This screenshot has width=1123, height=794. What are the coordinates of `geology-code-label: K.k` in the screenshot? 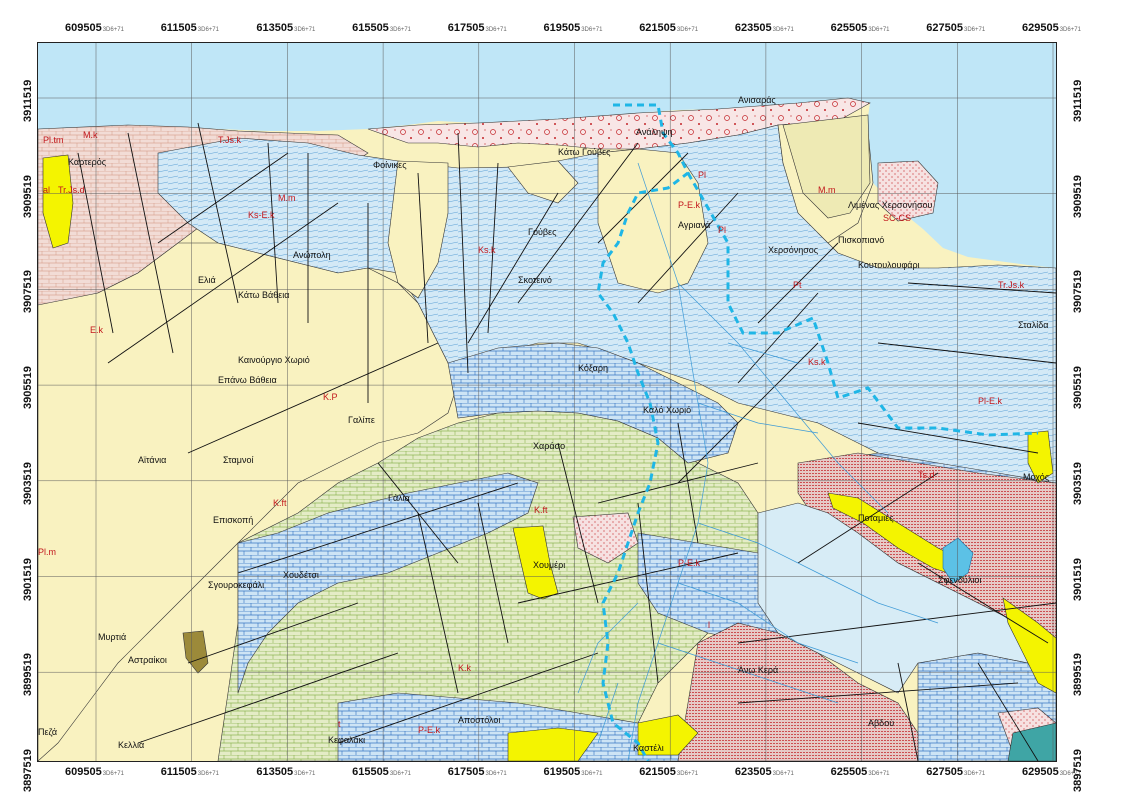 It's located at (465, 668).